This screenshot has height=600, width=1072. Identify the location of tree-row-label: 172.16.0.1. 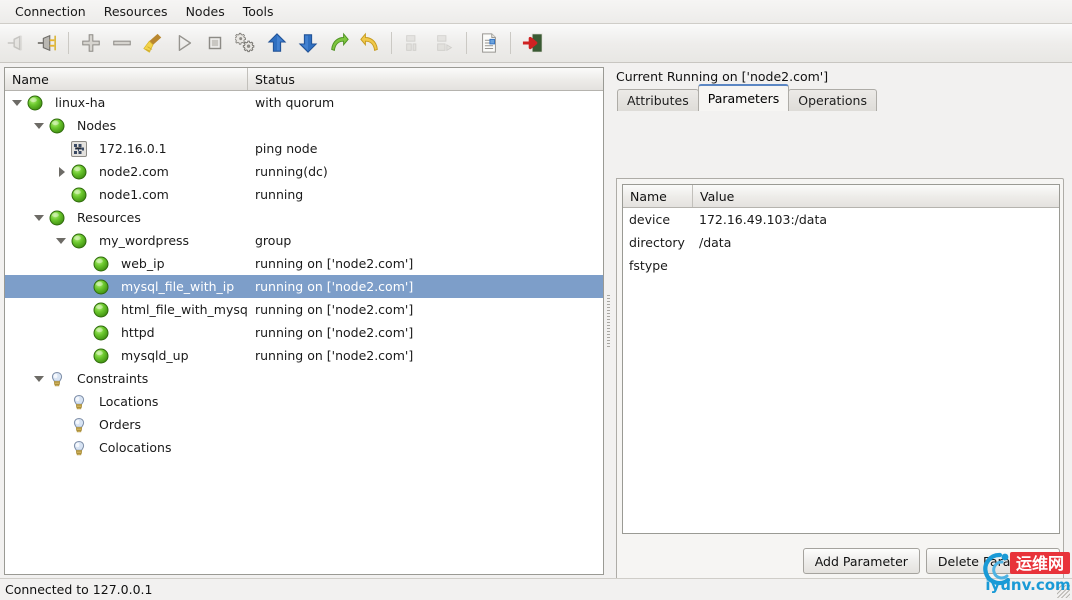
(133, 148).